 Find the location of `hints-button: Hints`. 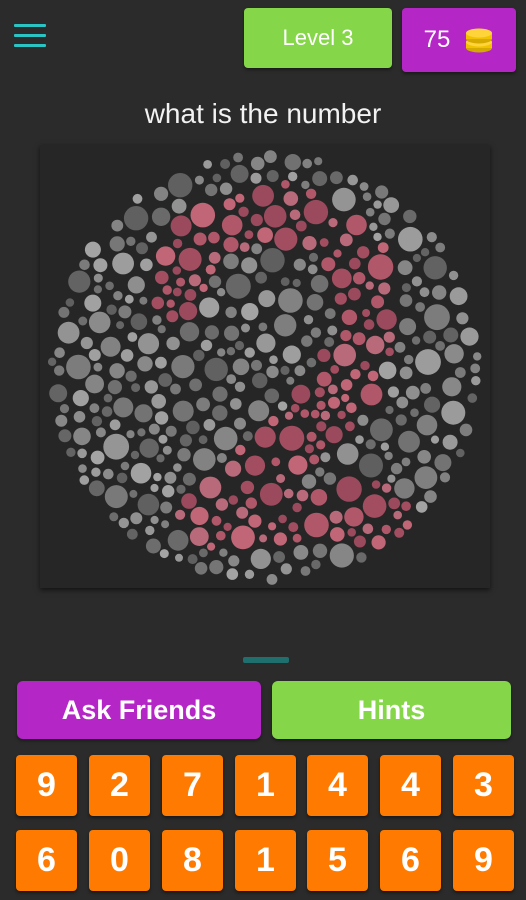

hints-button: Hints is located at coordinates (391, 710).